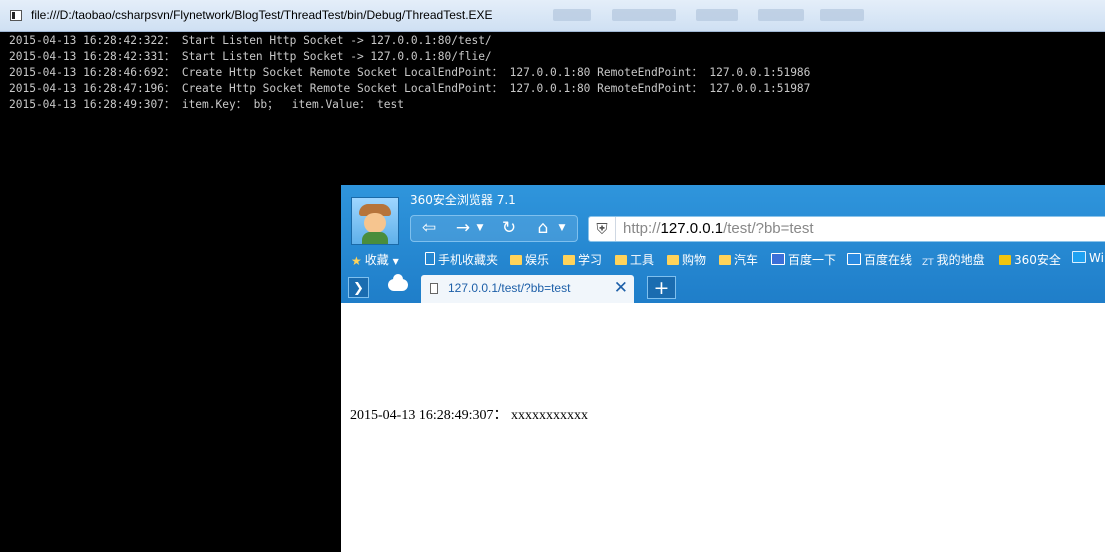 Image resolution: width=1105 pixels, height=552 pixels. Describe the element at coordinates (888, 260) in the screenshot. I see `favorite-label: 百度在线` at that location.